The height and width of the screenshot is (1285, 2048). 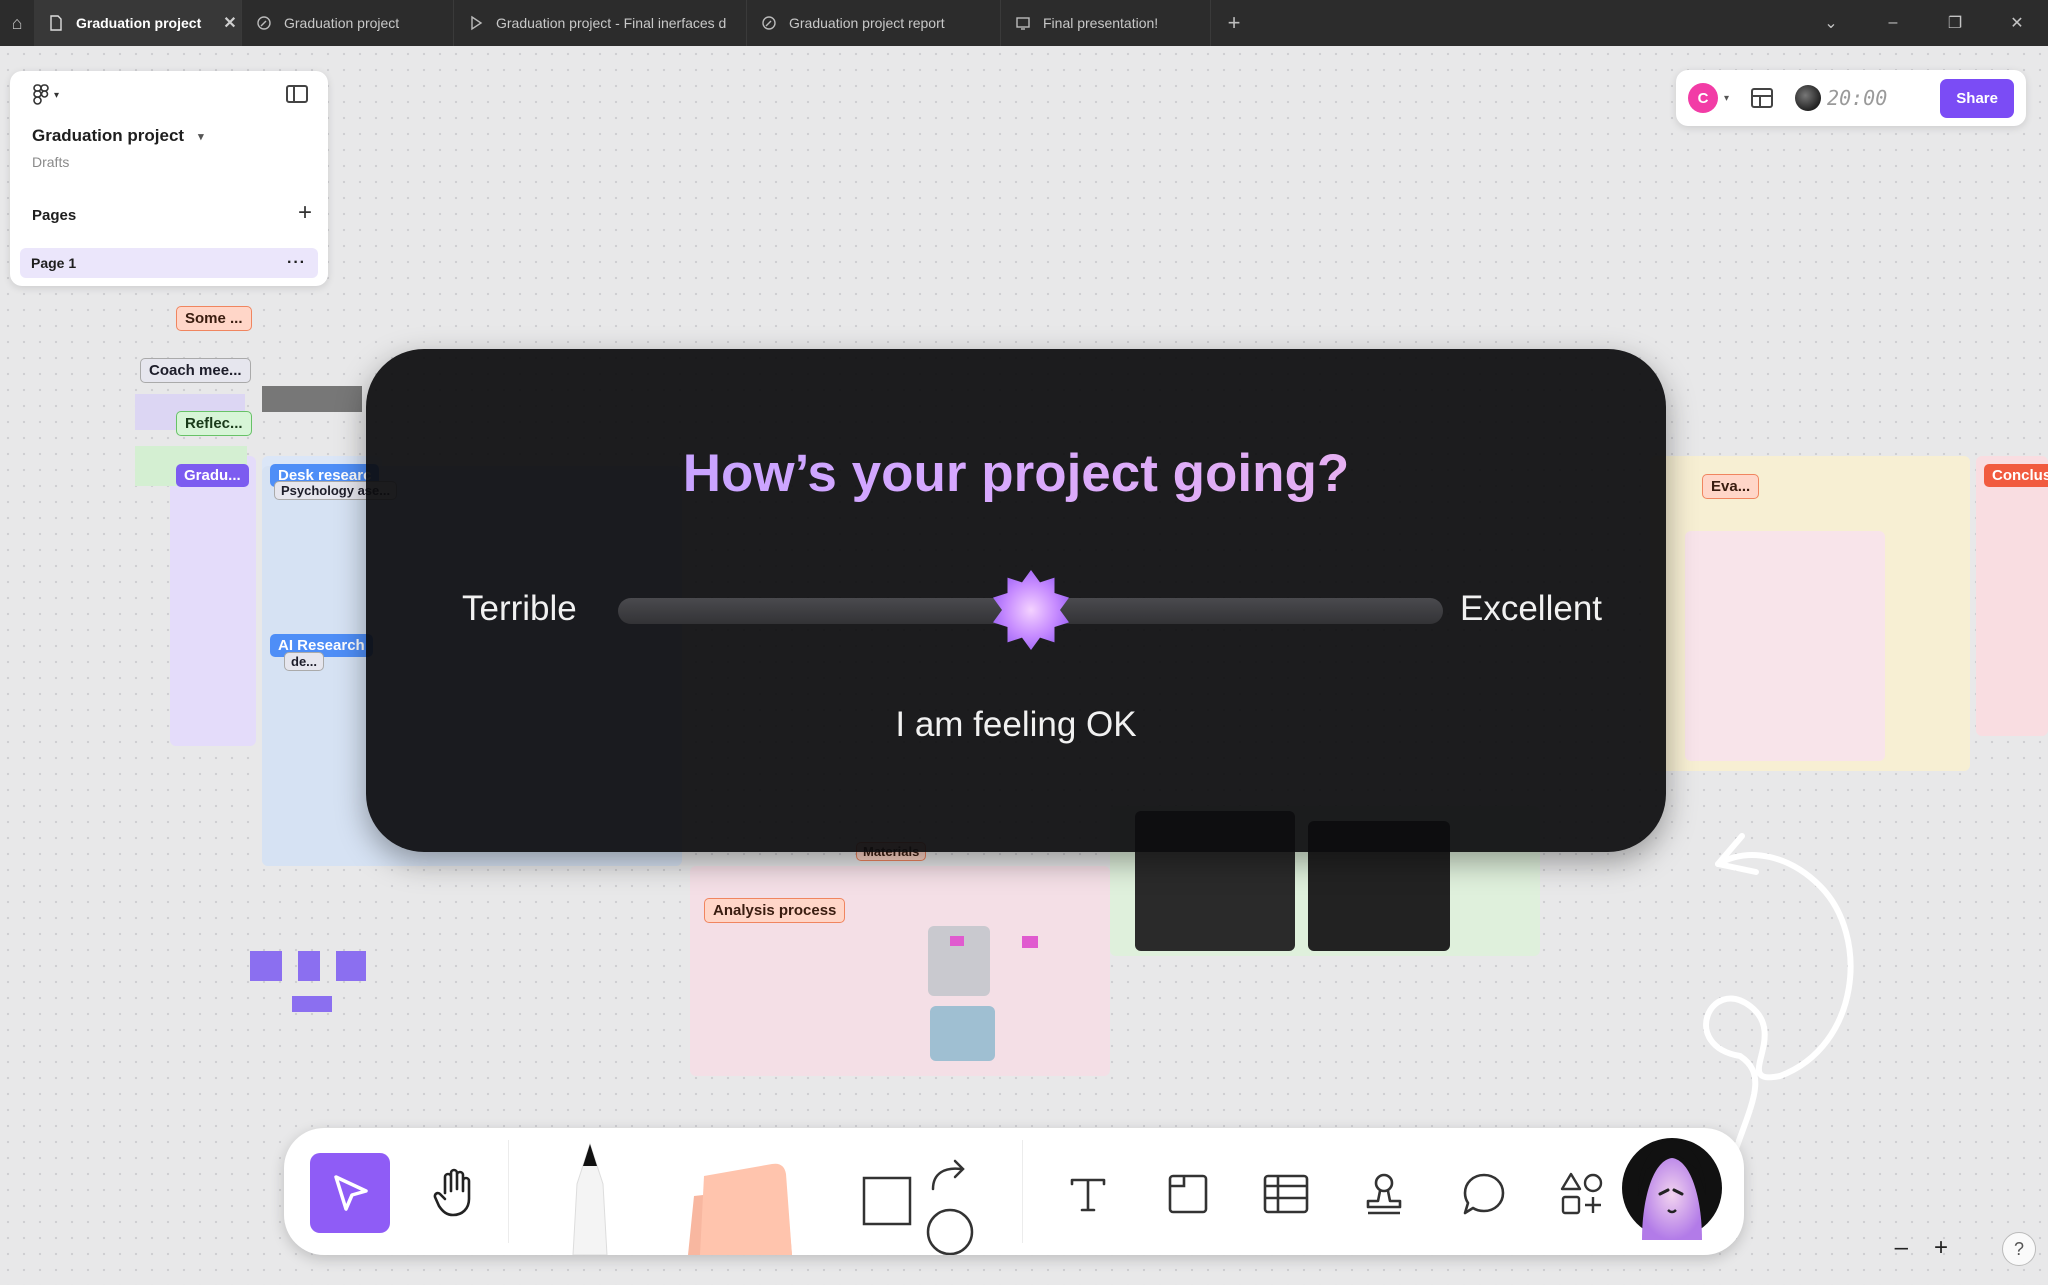 What do you see at coordinates (1831, 23) in the screenshot?
I see `chevron-down-icon: ⌄` at bounding box center [1831, 23].